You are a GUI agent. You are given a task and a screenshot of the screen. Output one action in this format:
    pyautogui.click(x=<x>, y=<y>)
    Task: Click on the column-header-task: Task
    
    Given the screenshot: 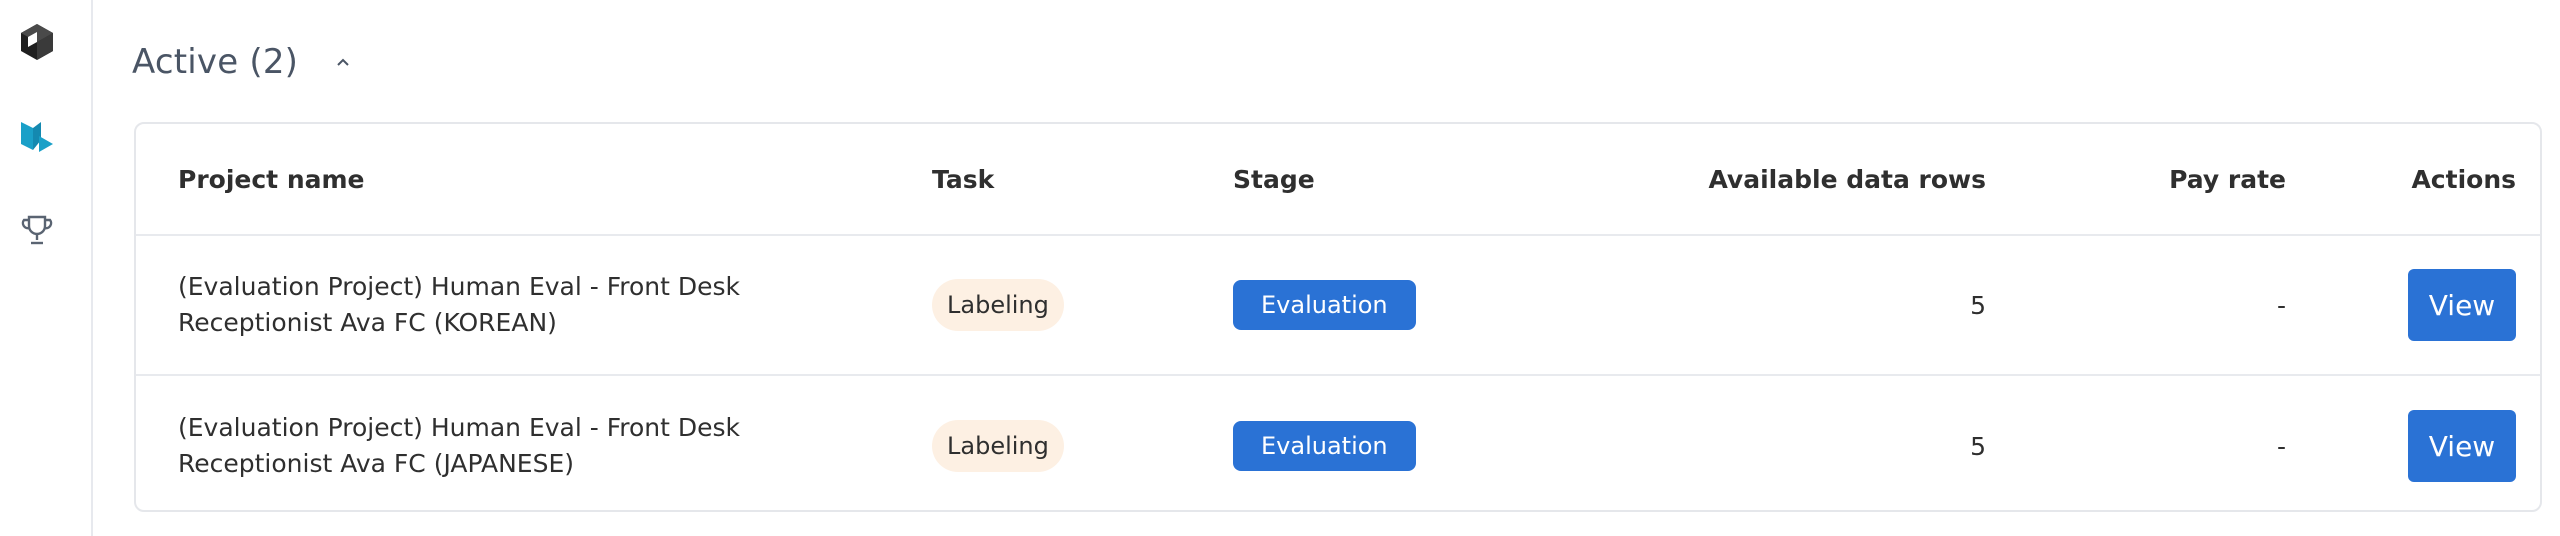 What is the action you would take?
    pyautogui.click(x=963, y=179)
    